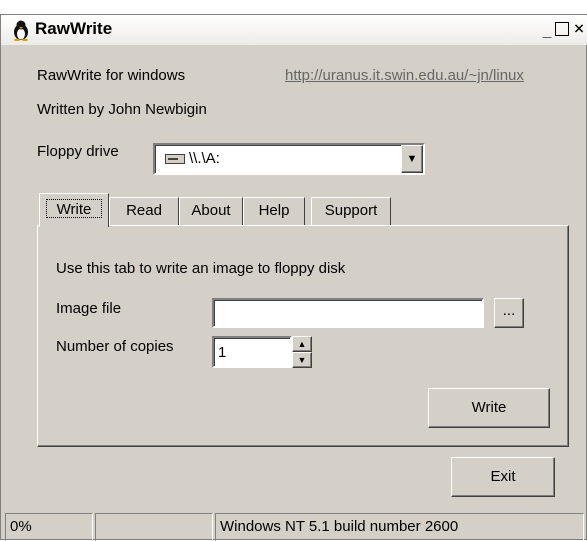  I want to click on status-os-info: Windows NT 5.1 build number 2600, so click(399, 527).